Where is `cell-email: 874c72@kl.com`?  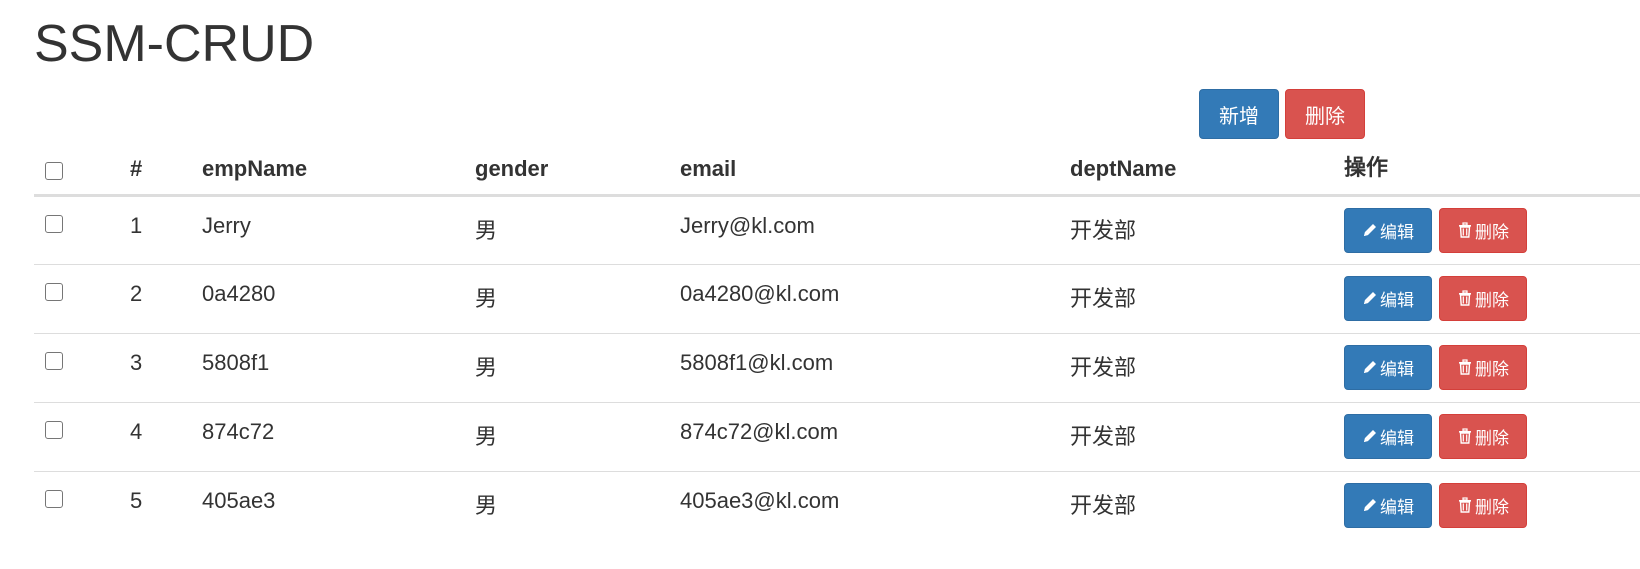
cell-email: 874c72@kl.com is located at coordinates (875, 436).